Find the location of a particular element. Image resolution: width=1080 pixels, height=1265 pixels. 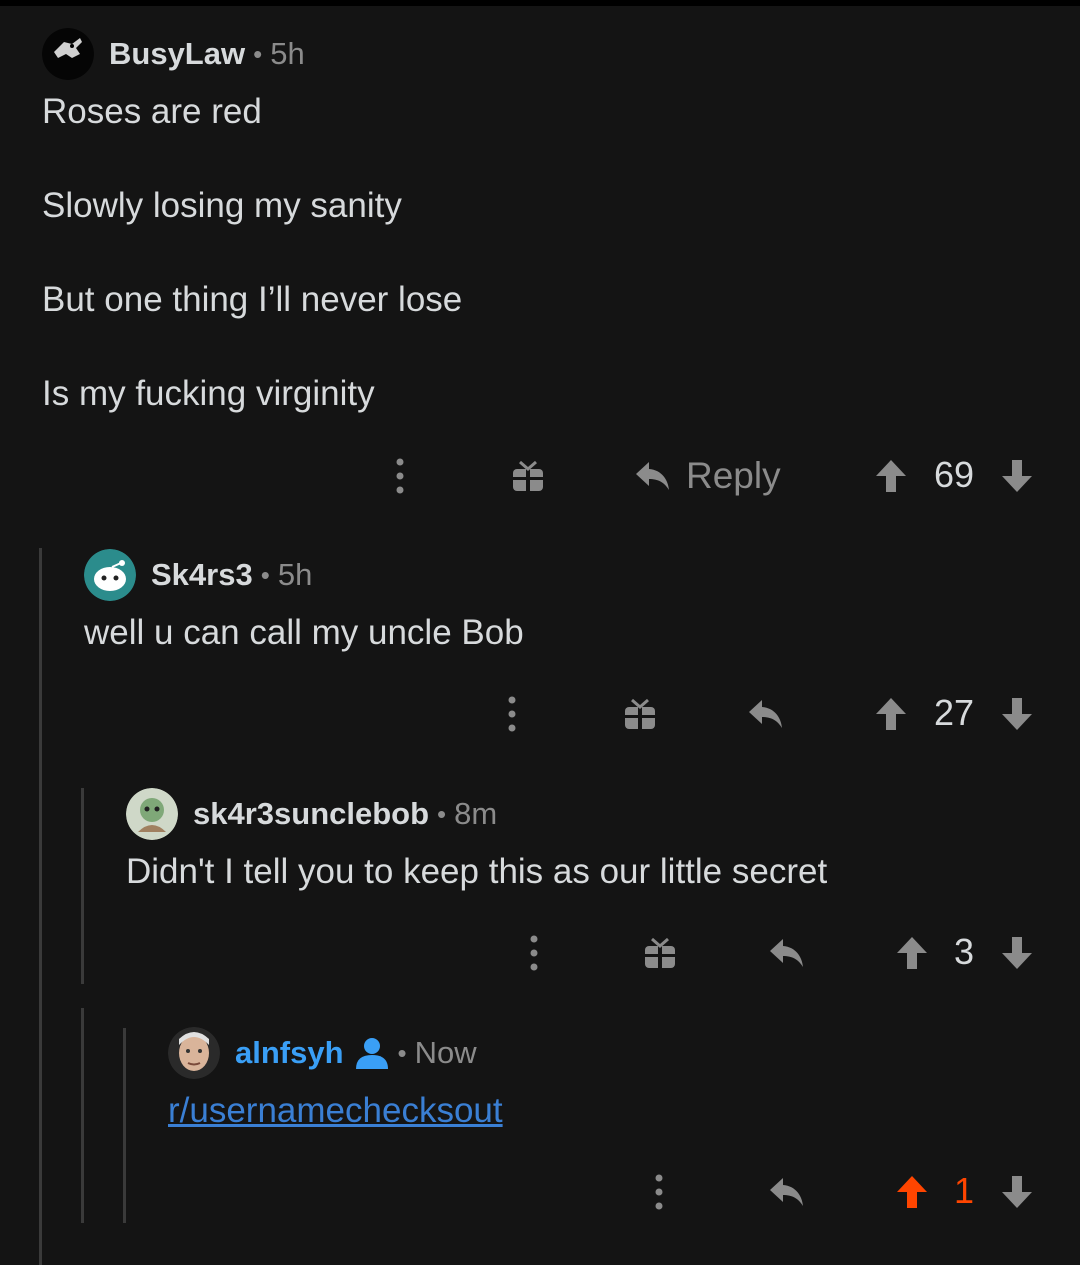

top-edge is located at coordinates (540, 3).